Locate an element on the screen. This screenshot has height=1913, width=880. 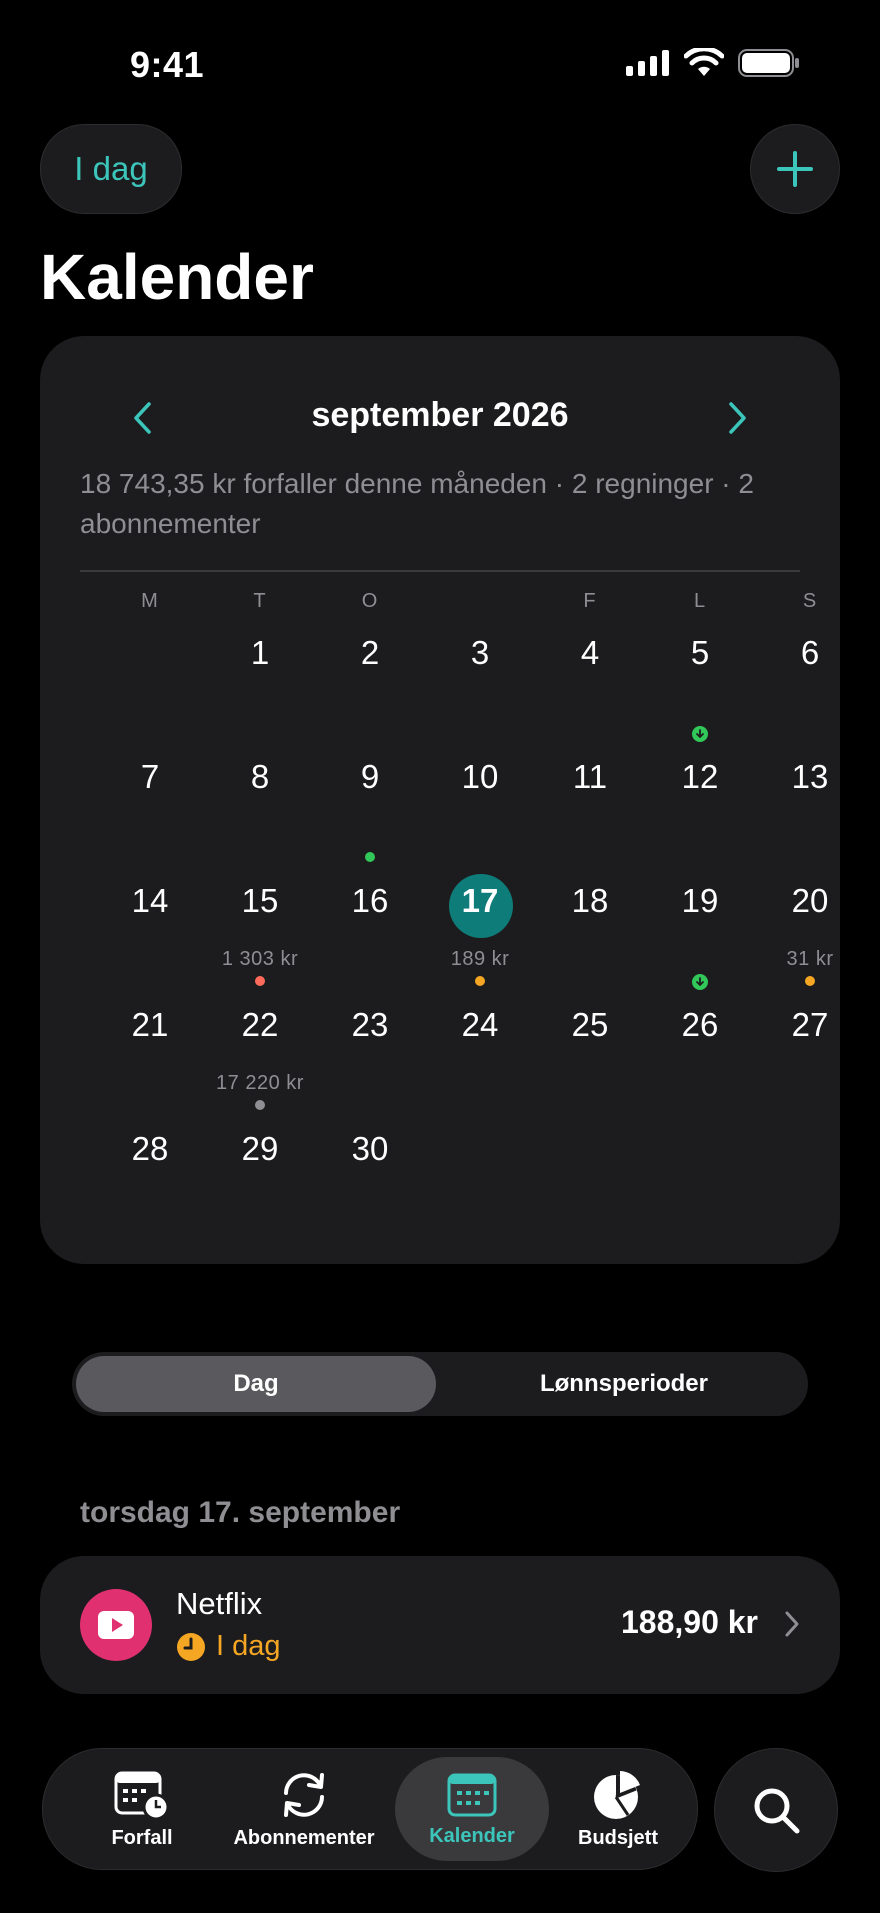
day-number: 12 is located at coordinates (700, 776).